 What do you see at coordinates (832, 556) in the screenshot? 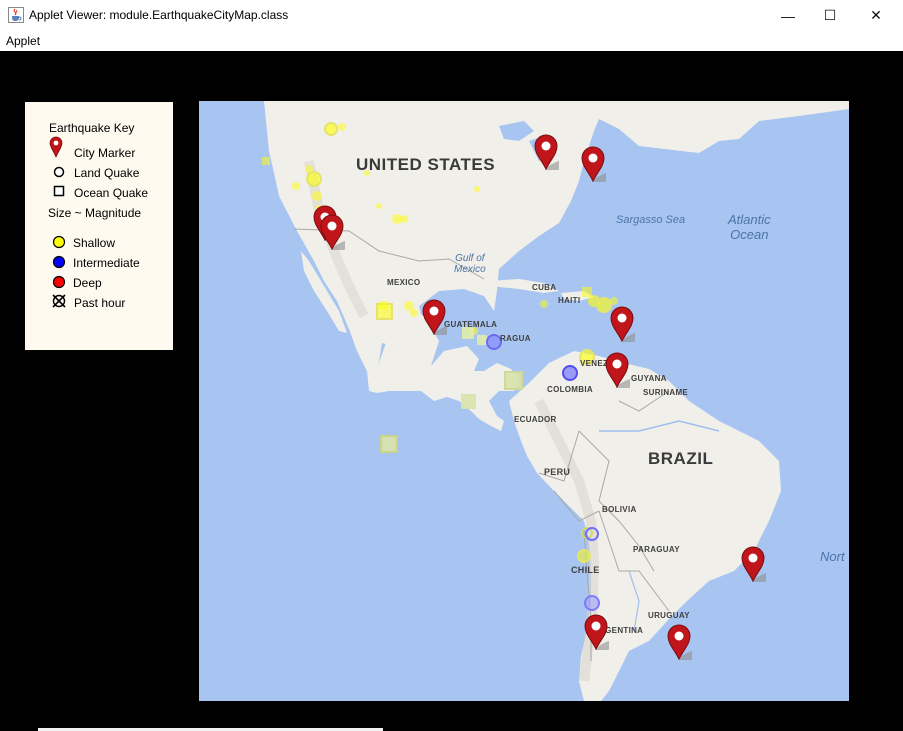
I see `label-north-atlantic: Nort` at bounding box center [832, 556].